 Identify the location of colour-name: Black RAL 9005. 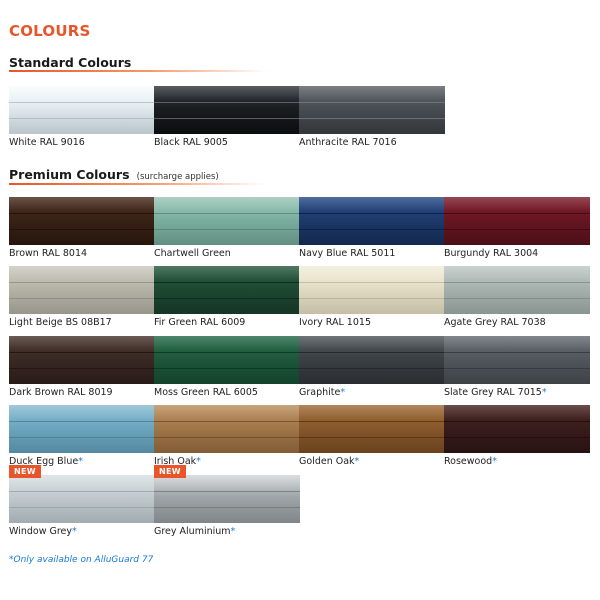
(191, 142).